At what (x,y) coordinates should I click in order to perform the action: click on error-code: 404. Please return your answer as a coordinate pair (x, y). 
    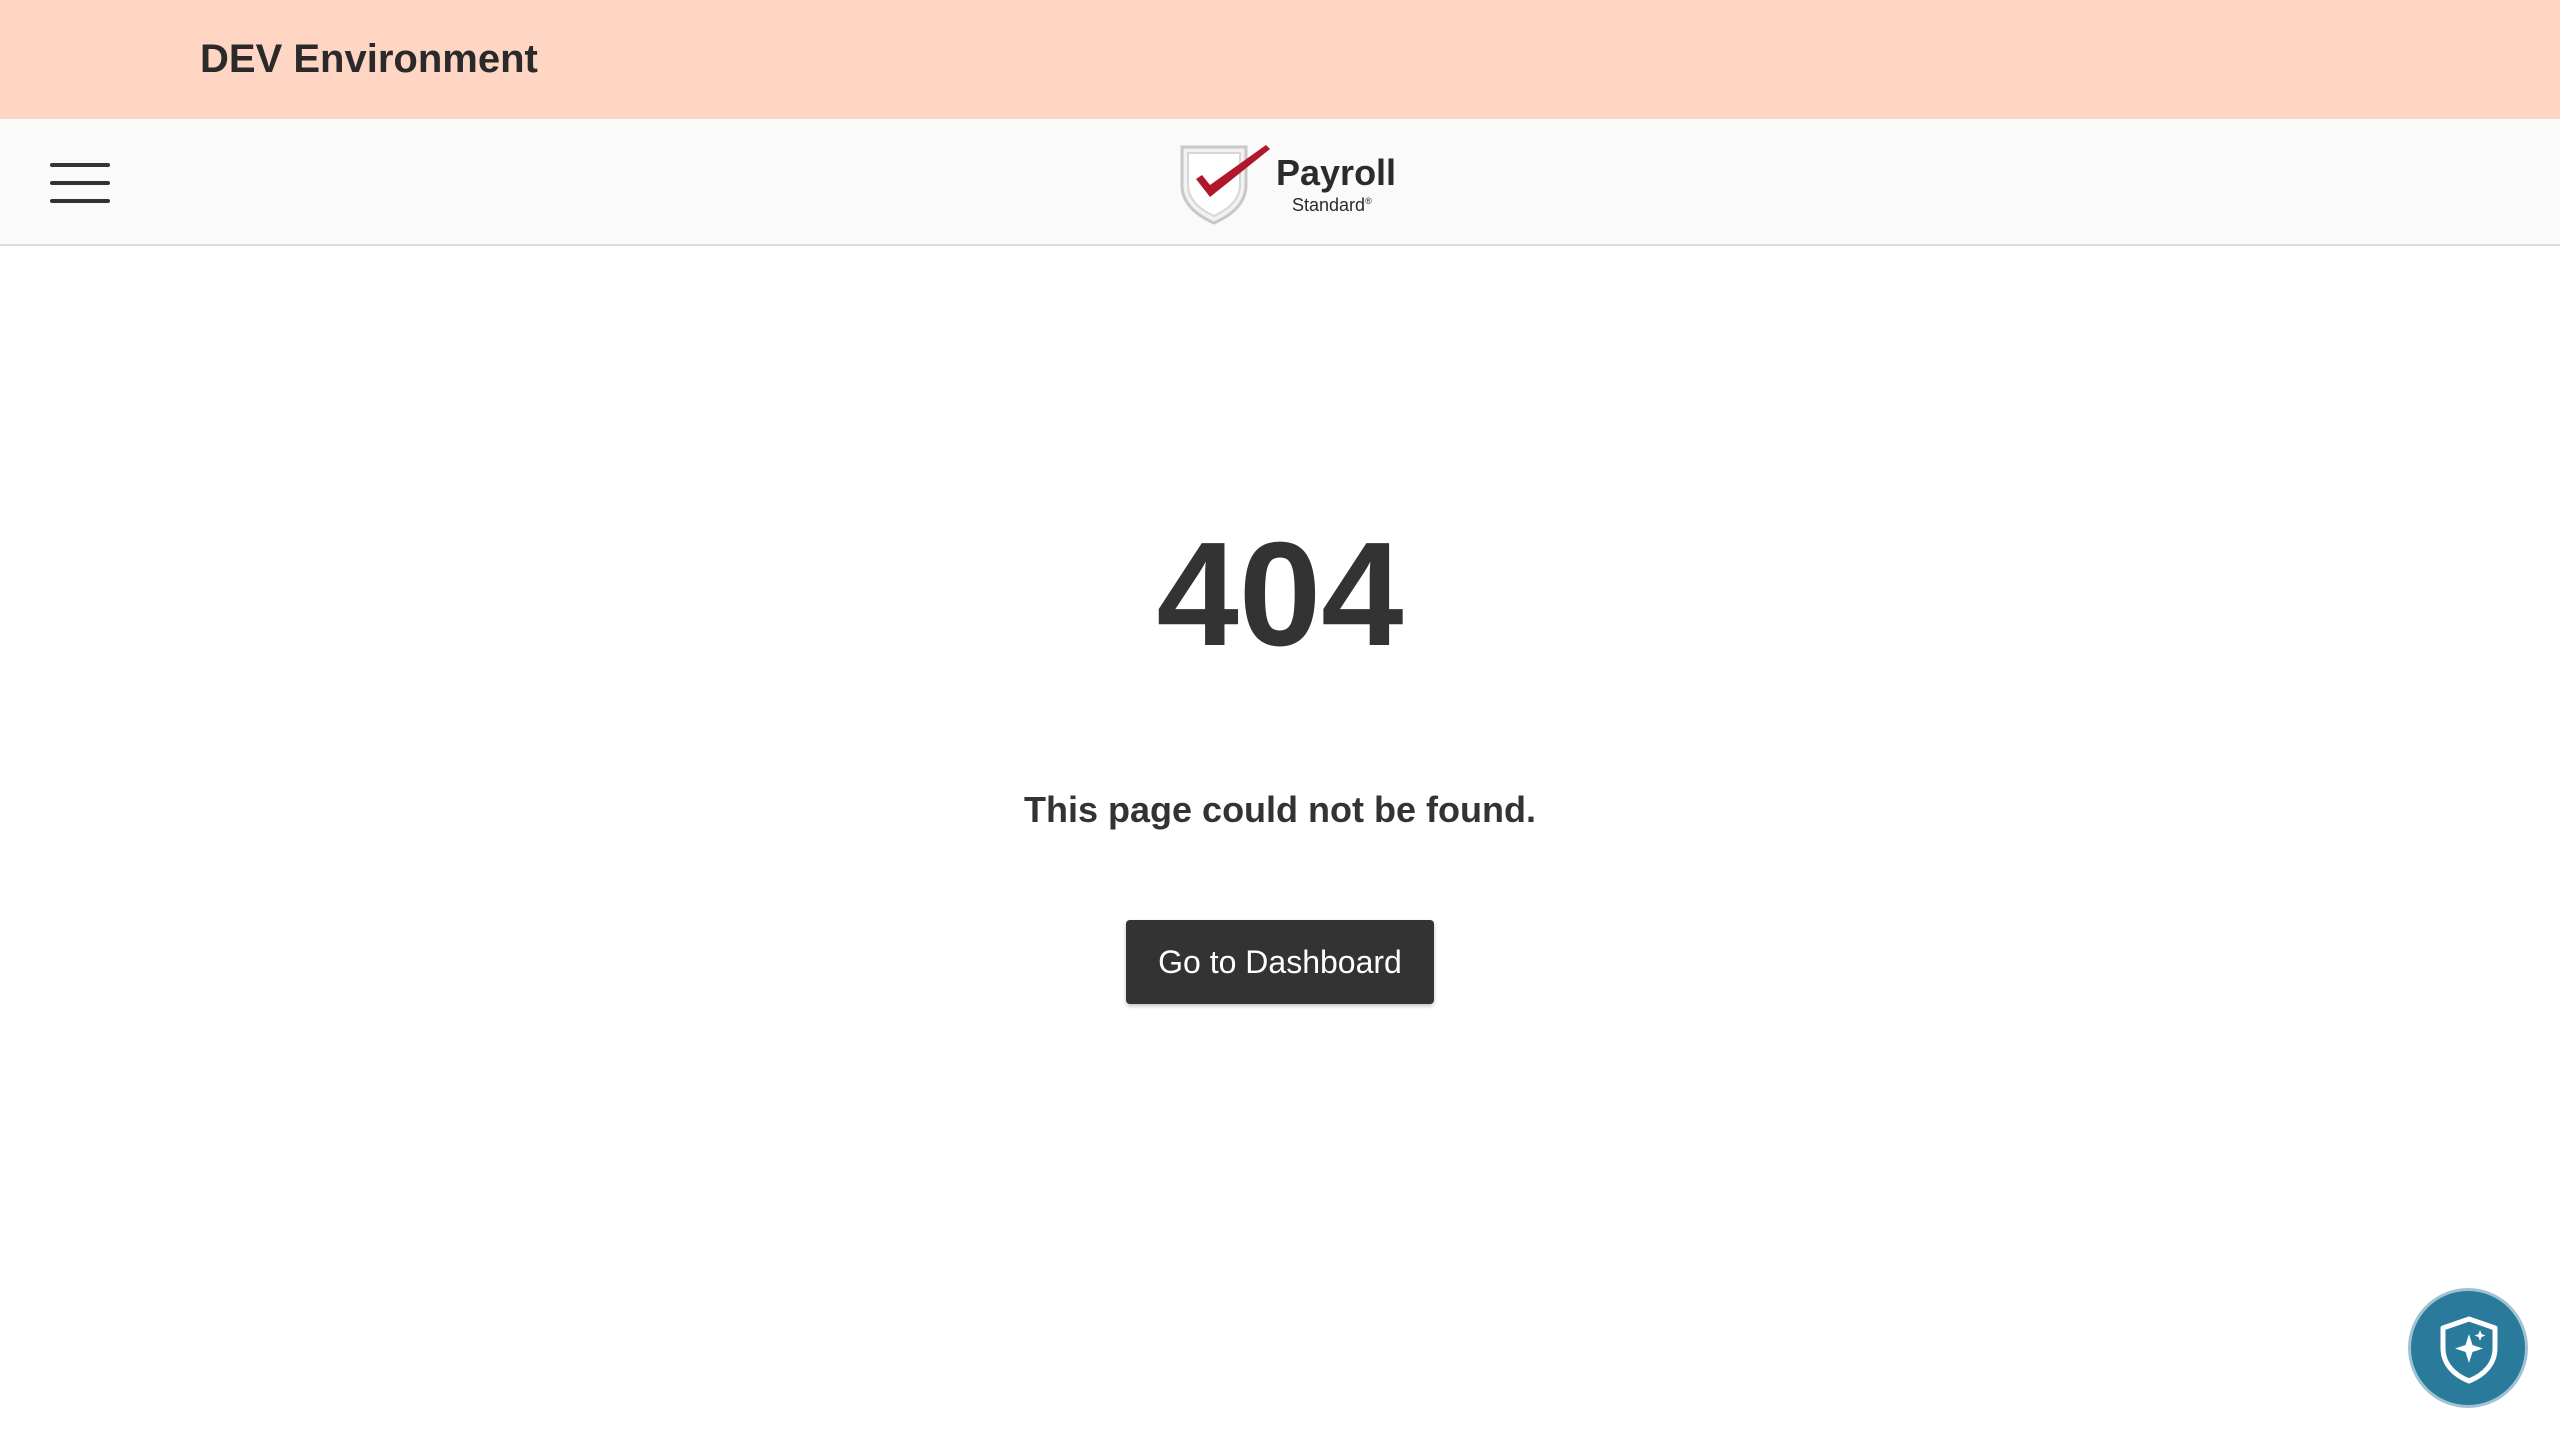
    Looking at the image, I should click on (1280, 594).